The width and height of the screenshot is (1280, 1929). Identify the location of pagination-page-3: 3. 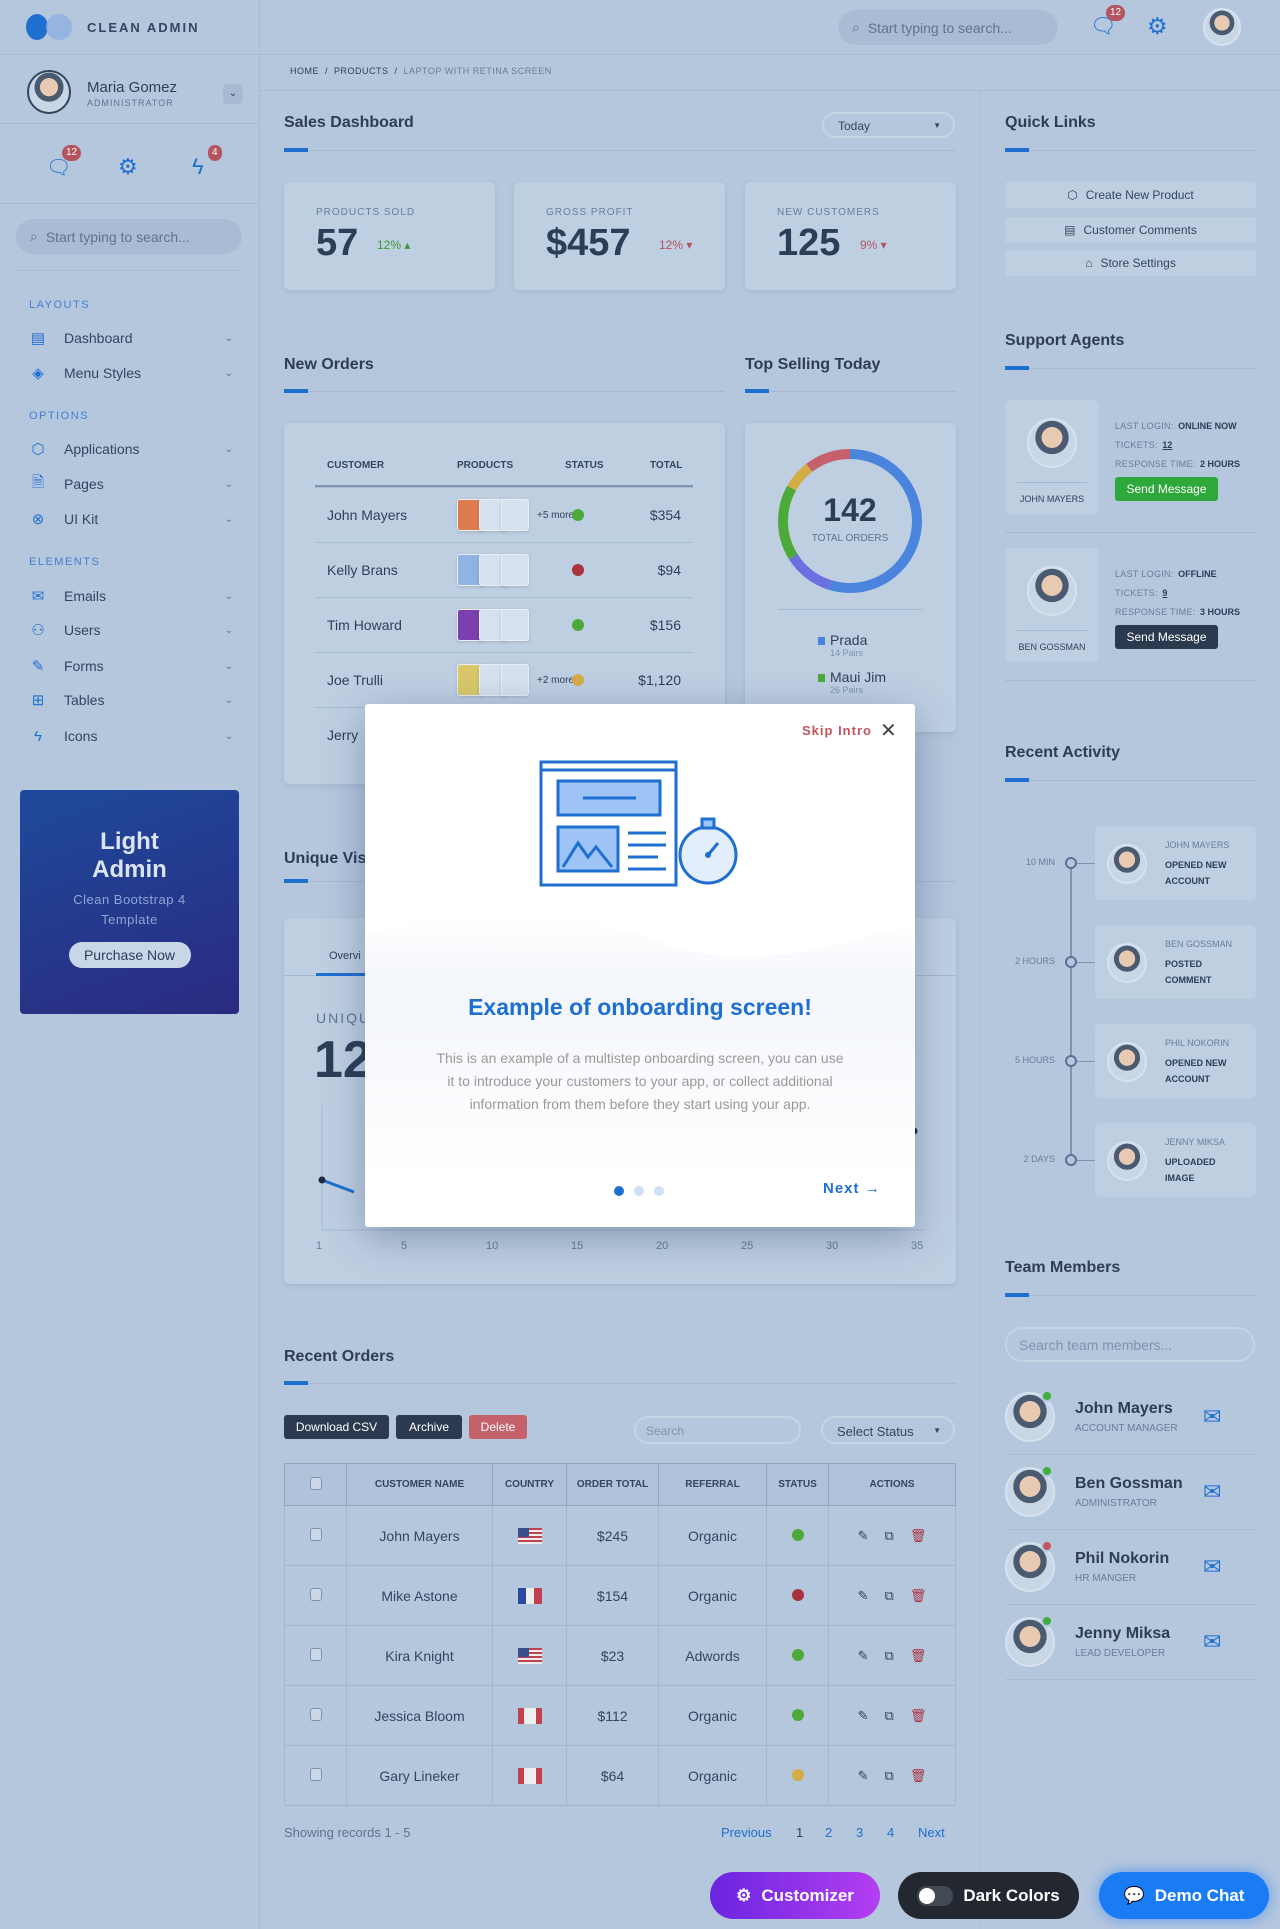
(859, 1832).